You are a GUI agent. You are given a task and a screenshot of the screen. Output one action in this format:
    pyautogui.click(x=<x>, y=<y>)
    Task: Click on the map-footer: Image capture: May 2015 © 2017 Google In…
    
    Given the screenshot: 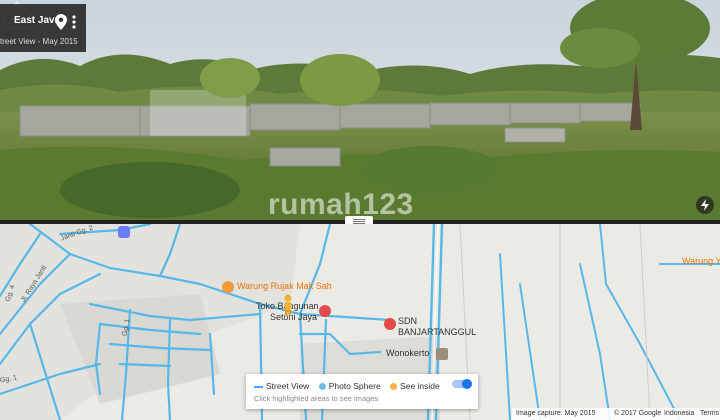 What is the action you would take?
    pyautogui.click(x=616, y=414)
    